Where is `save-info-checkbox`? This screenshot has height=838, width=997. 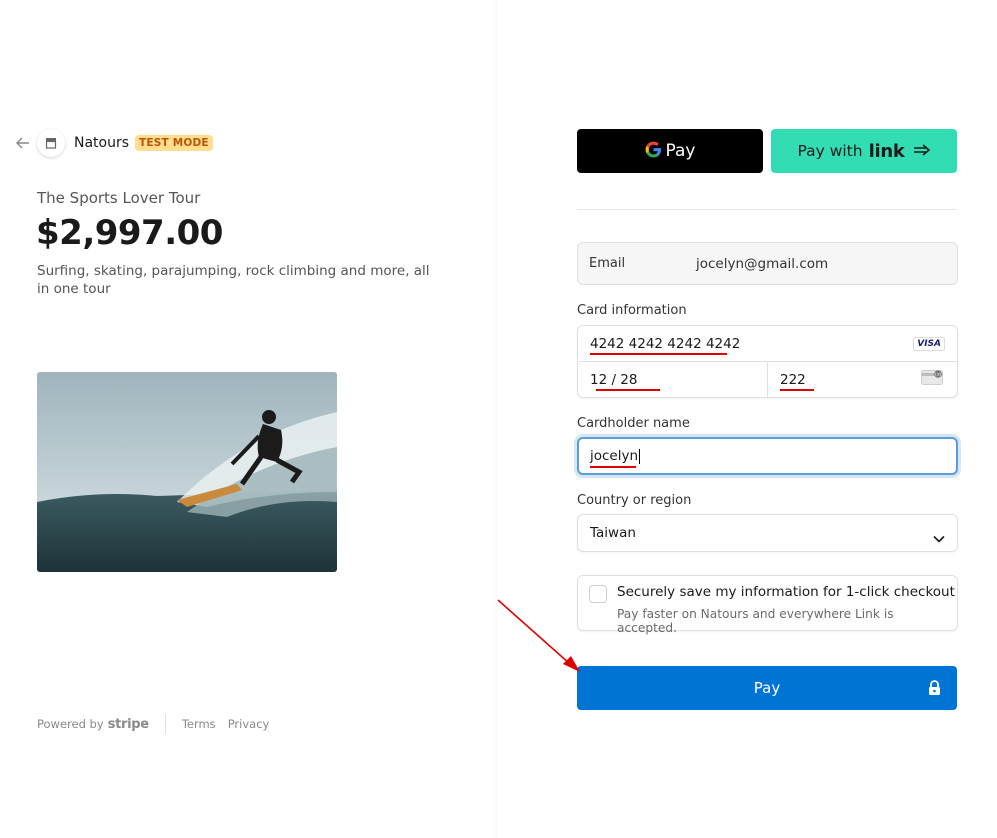 save-info-checkbox is located at coordinates (598, 594).